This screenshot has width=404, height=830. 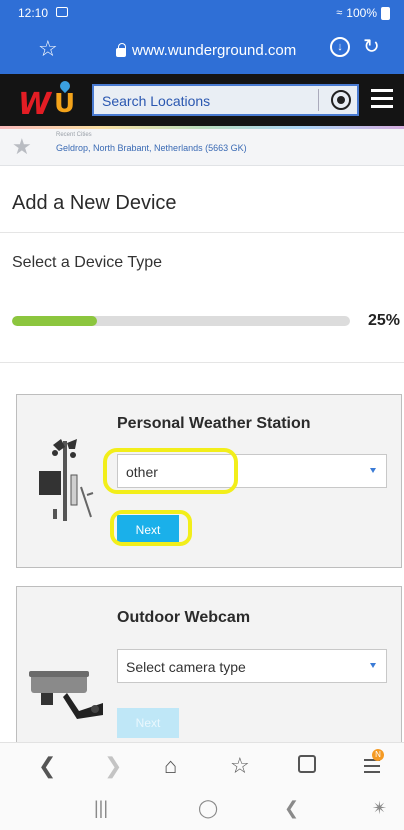 I want to click on status-time: 12:10, so click(x=33, y=13).